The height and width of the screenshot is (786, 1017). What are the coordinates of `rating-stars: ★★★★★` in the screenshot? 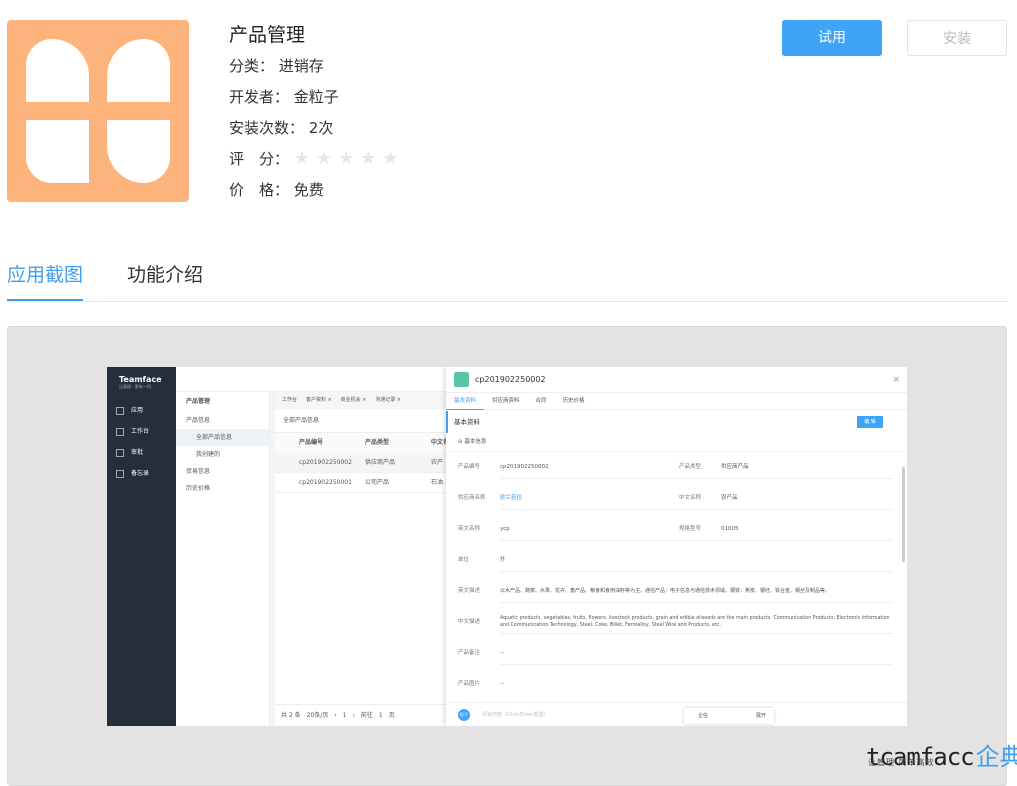 It's located at (349, 158).